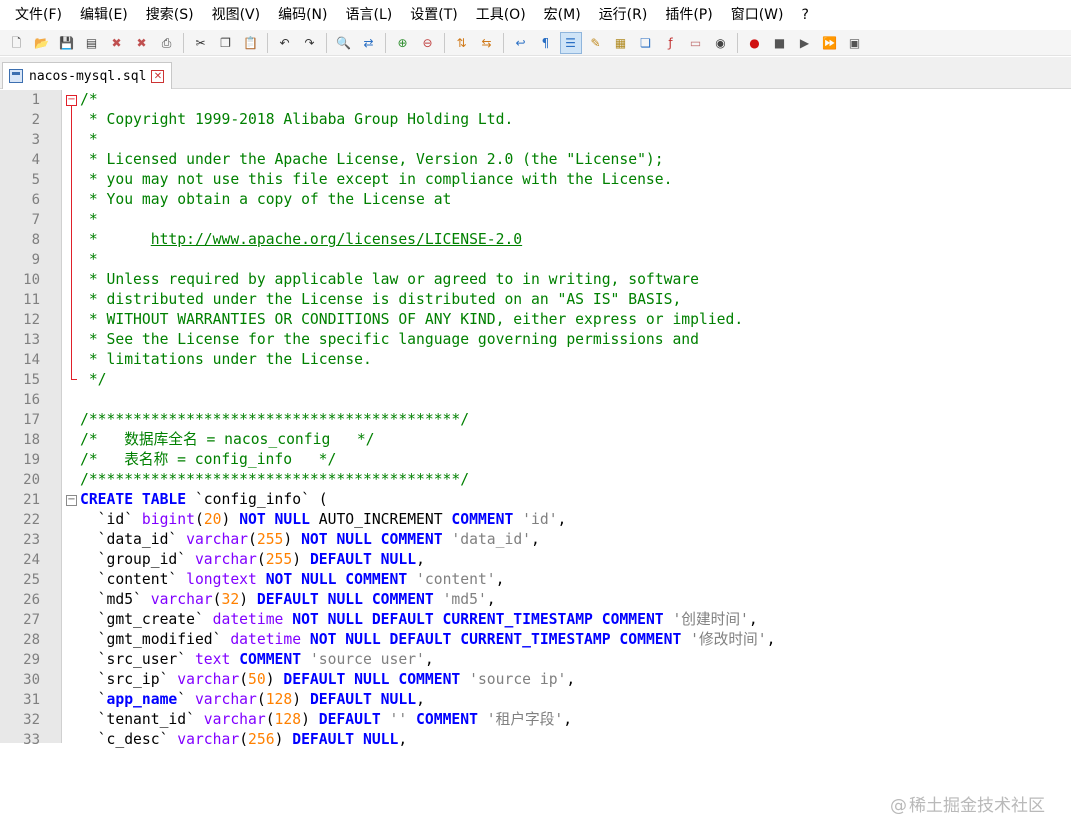  What do you see at coordinates (31, 380) in the screenshot?
I see `line-number: 15` at bounding box center [31, 380].